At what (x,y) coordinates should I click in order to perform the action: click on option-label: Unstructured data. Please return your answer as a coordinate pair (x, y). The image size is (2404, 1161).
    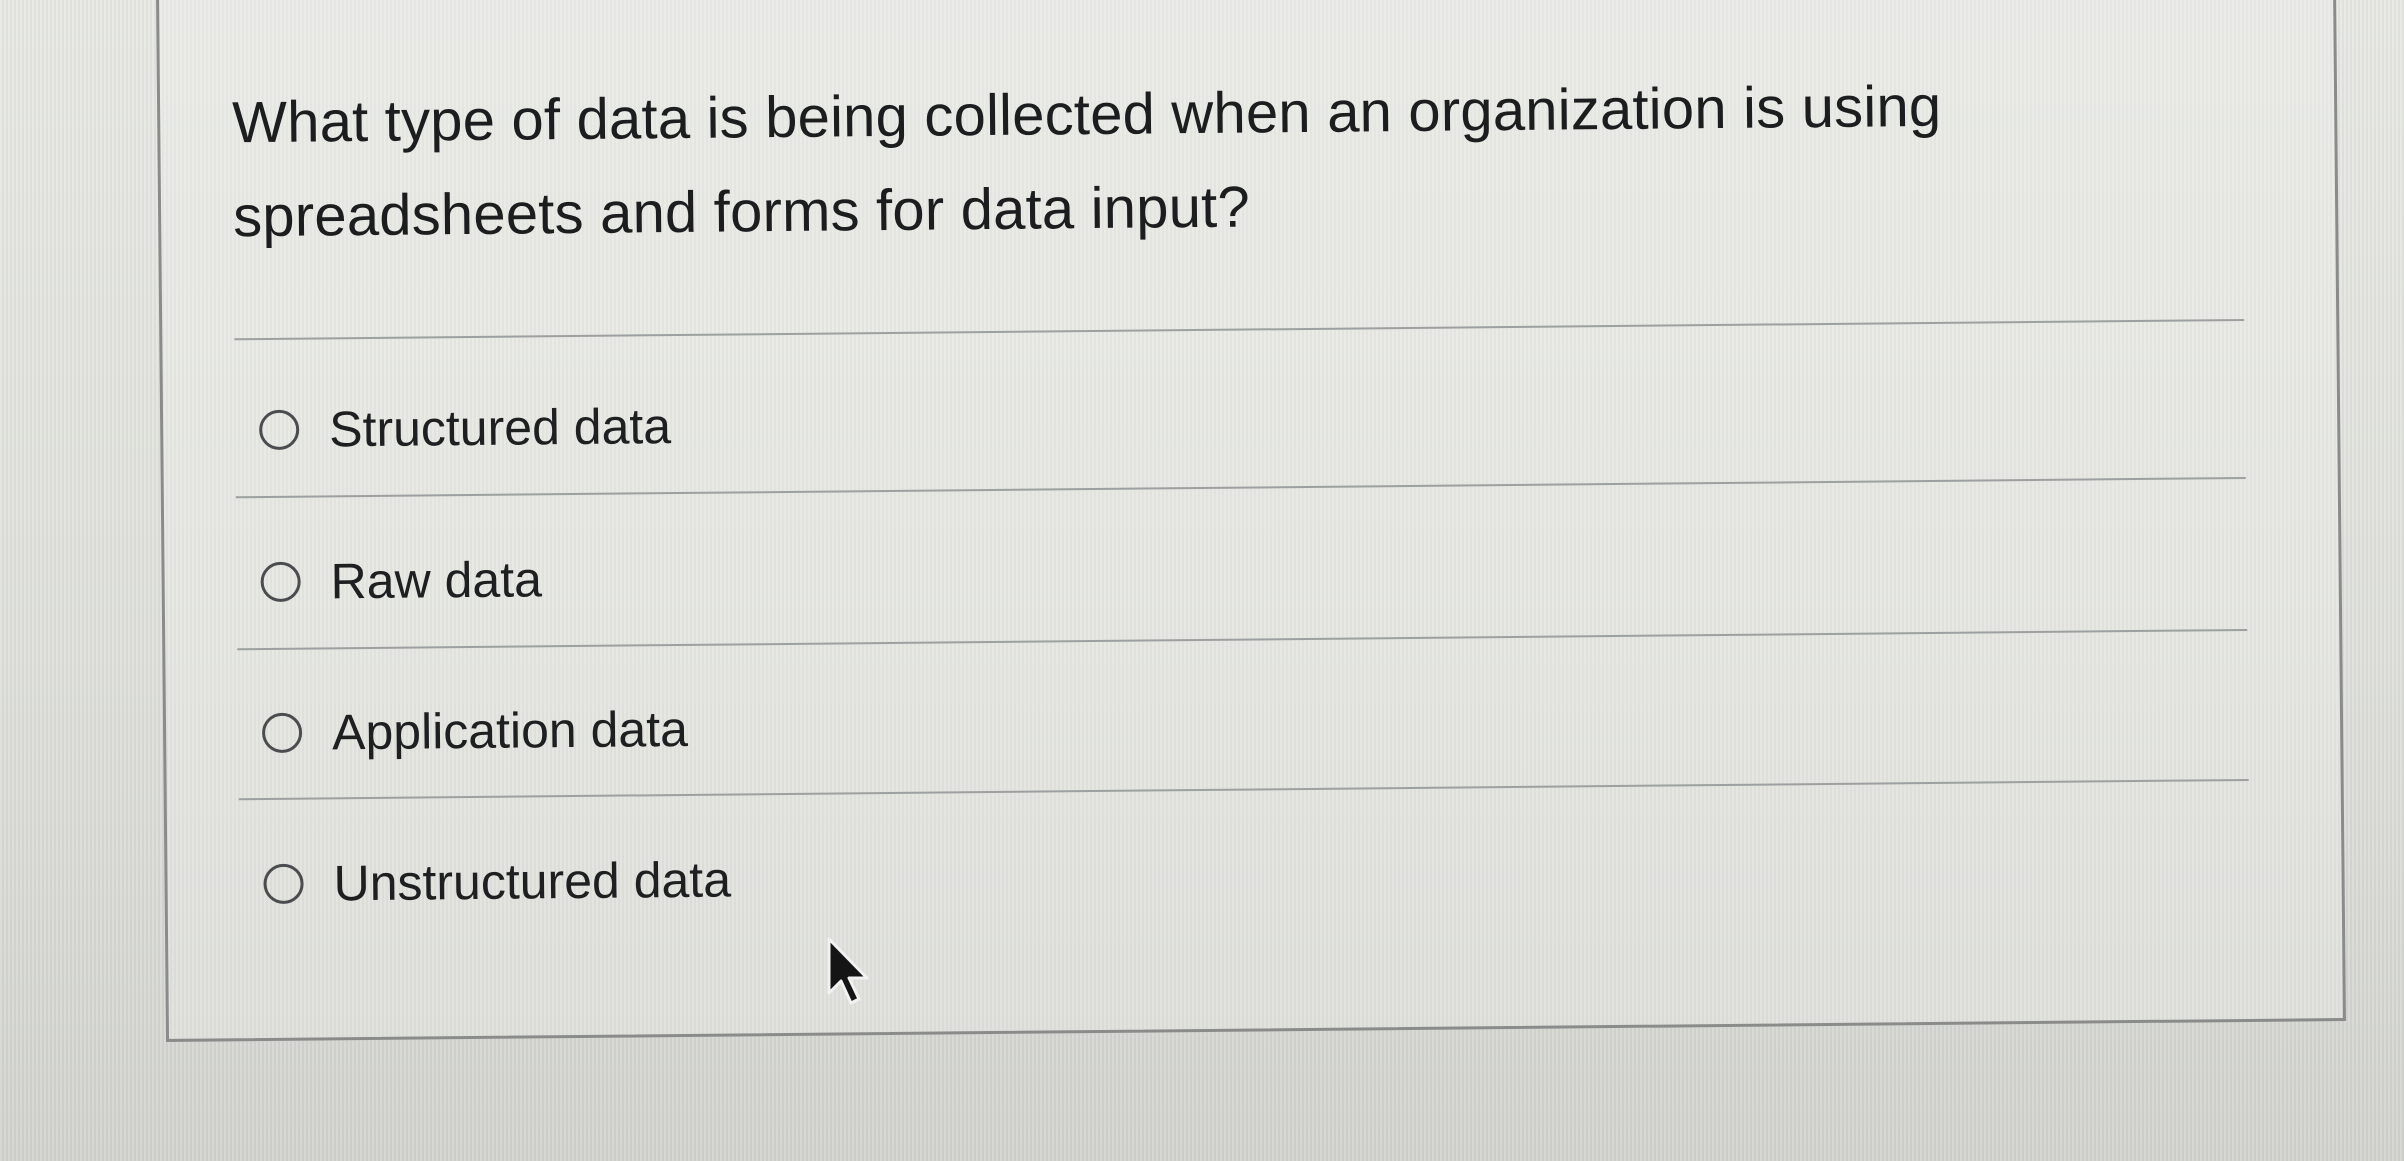
    Looking at the image, I should click on (532, 881).